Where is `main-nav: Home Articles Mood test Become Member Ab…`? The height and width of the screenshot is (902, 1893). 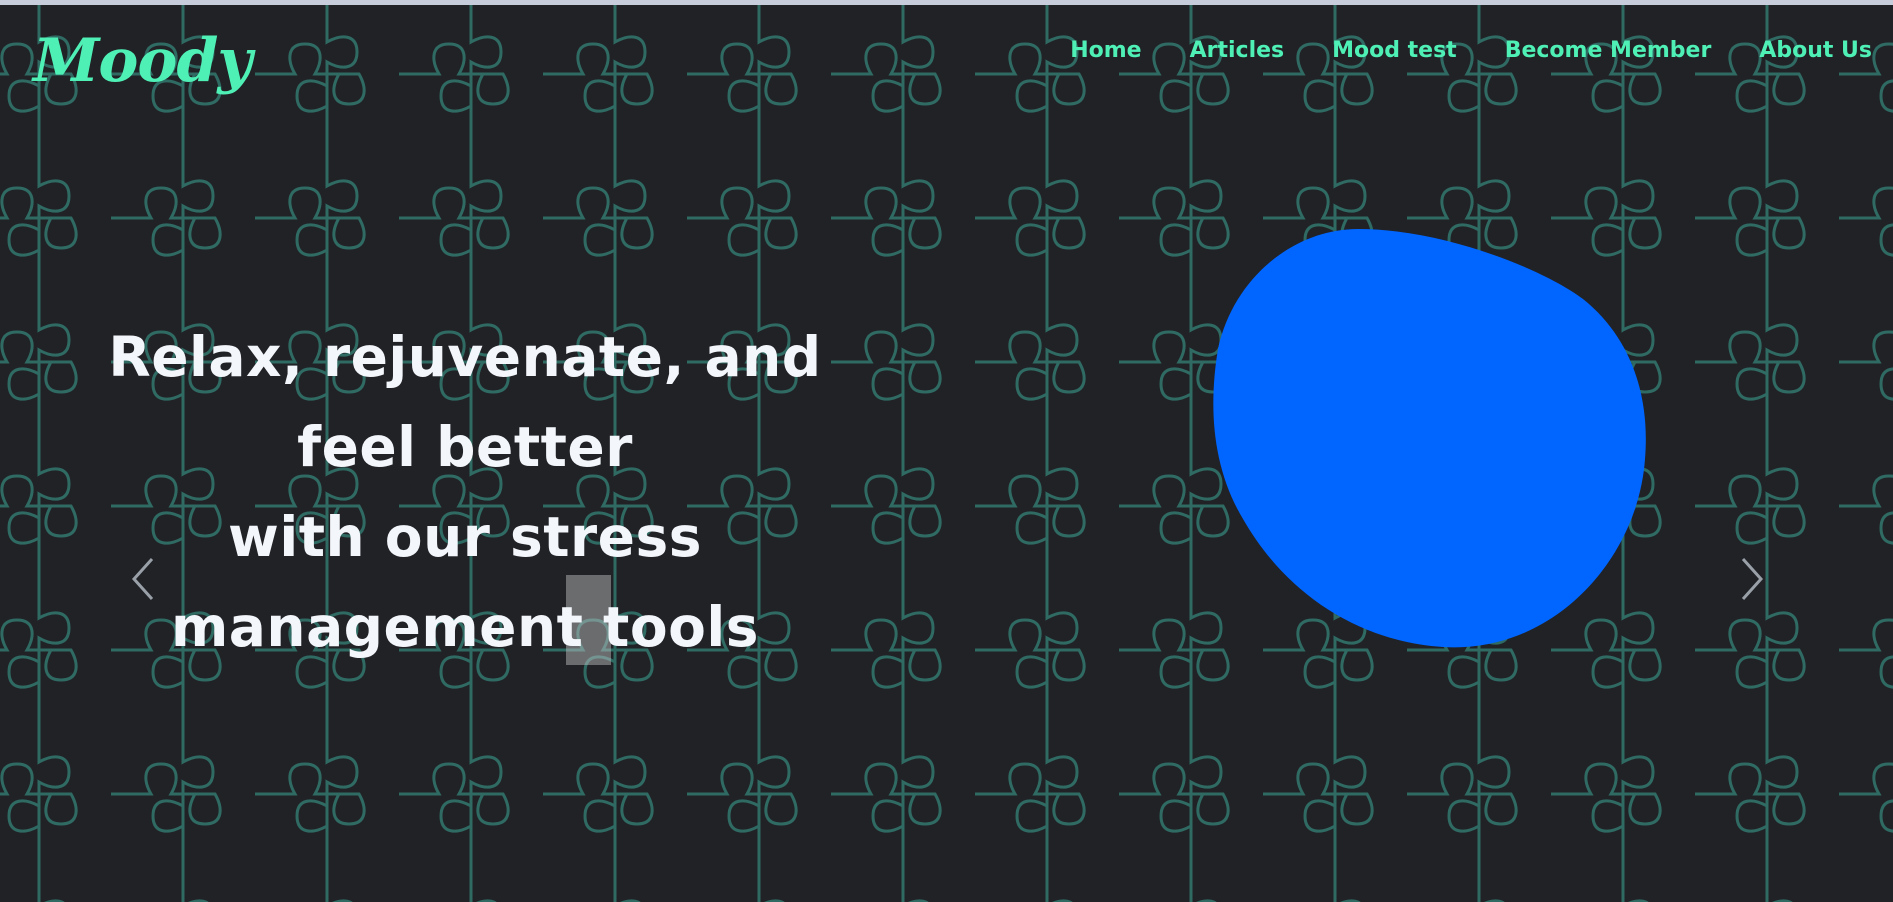
main-nav: Home Articles Mood test Become Member Ab… is located at coordinates (1447, 51).